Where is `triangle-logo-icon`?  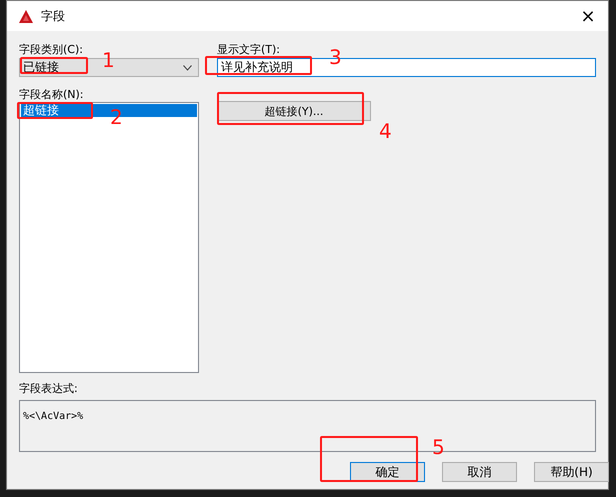
triangle-logo-icon is located at coordinates (26, 16).